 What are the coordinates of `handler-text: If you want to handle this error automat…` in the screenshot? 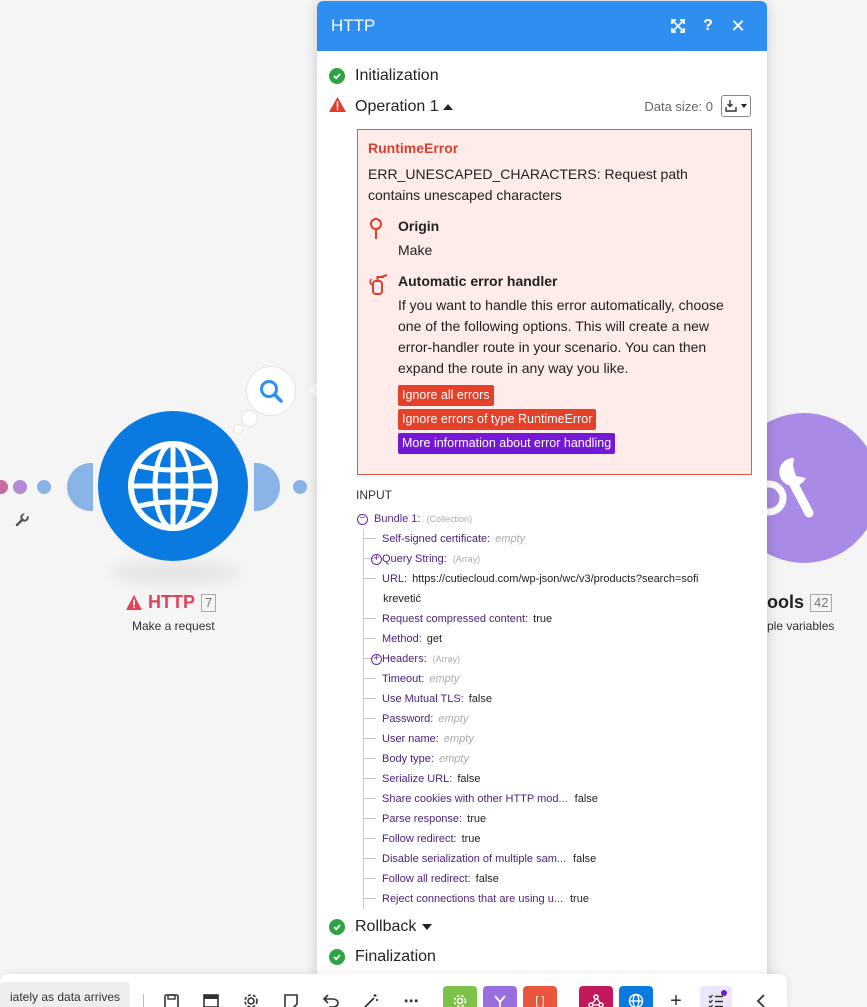 It's located at (561, 336).